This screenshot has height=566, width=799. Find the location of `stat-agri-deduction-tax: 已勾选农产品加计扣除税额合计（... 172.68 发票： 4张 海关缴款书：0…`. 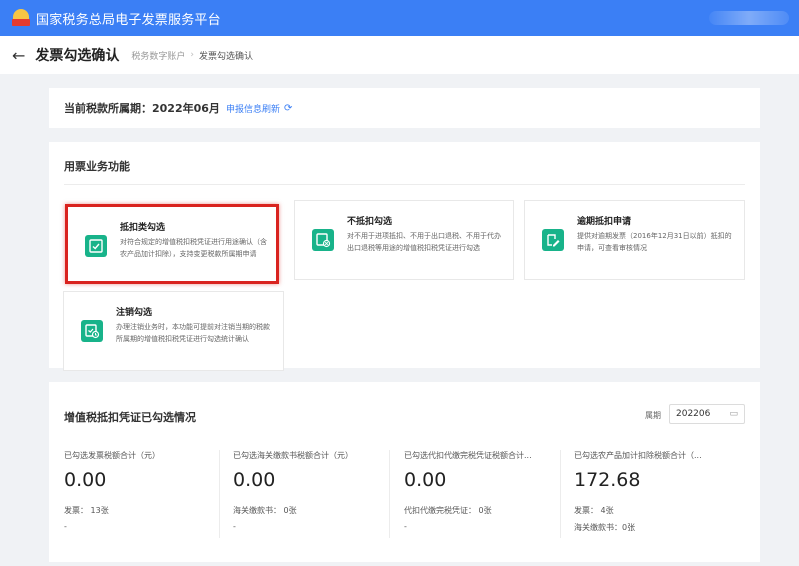

stat-agri-deduction-tax: 已勾选农产品加计扣除税额合计（... 172.68 发票： 4张 海关缴款书：0… is located at coordinates (654, 495).